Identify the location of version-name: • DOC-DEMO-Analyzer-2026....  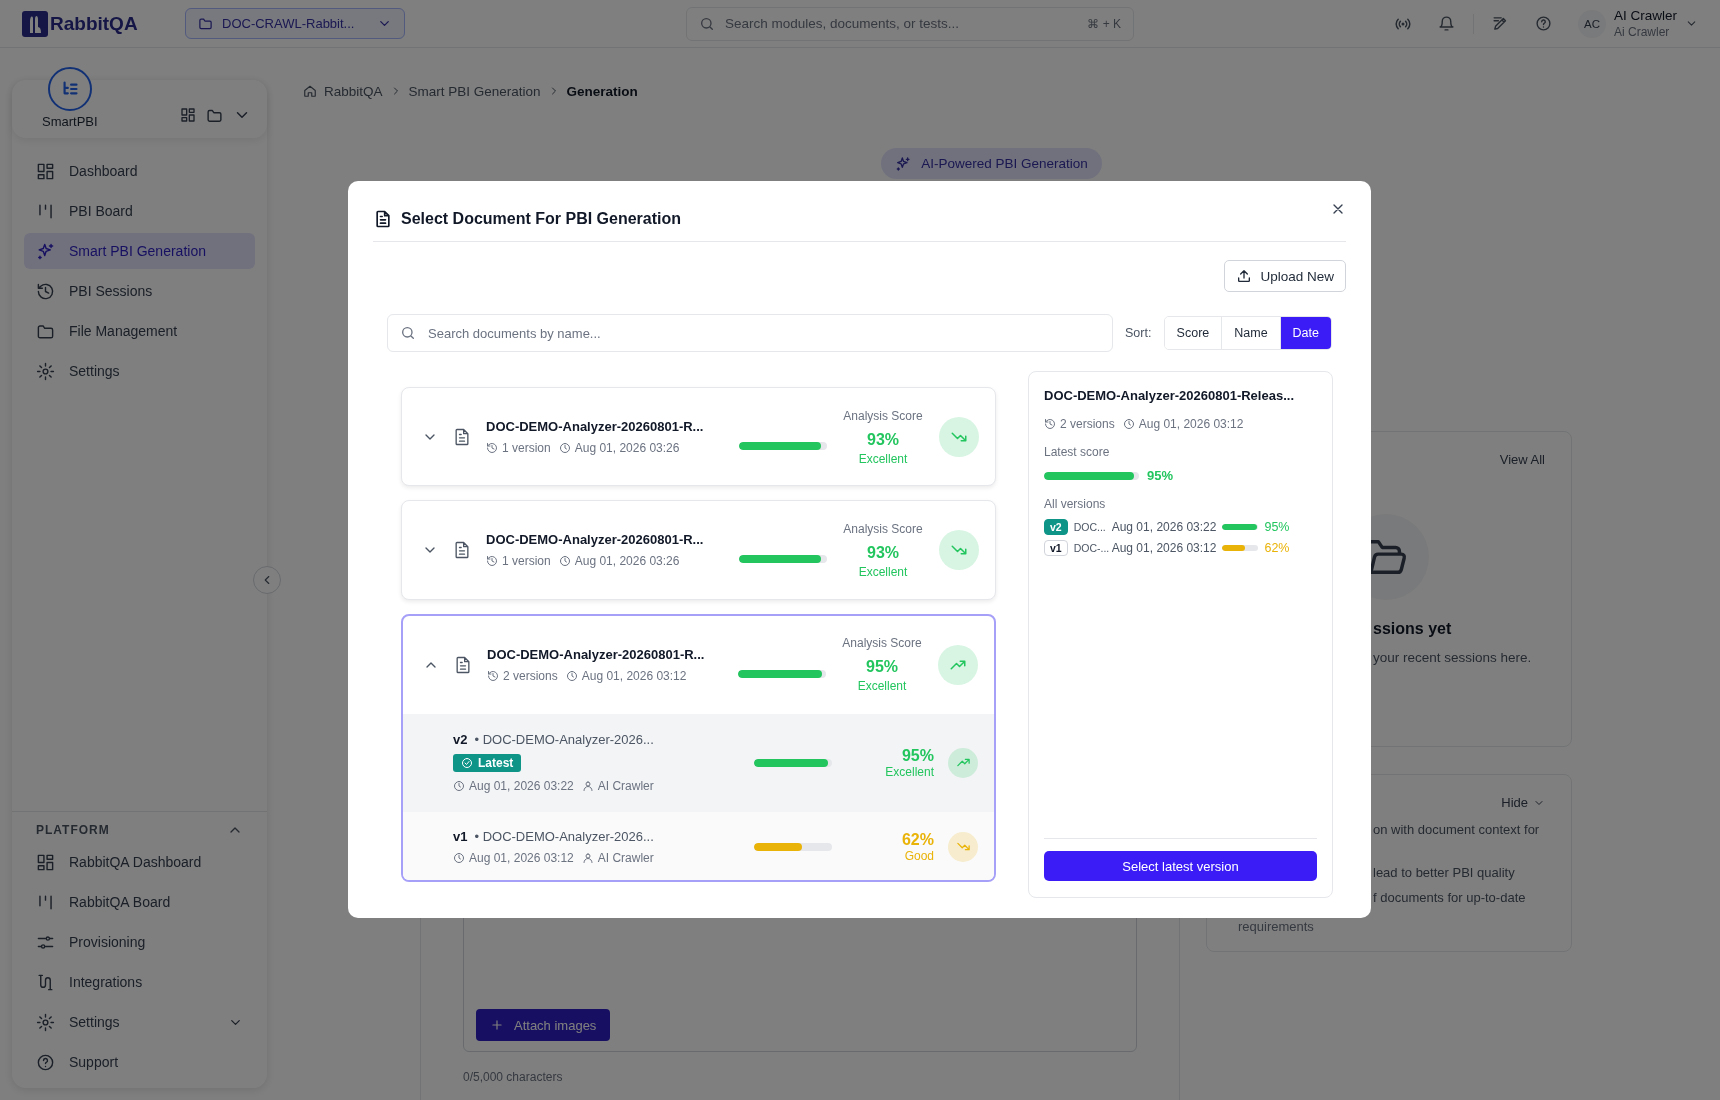
(564, 836).